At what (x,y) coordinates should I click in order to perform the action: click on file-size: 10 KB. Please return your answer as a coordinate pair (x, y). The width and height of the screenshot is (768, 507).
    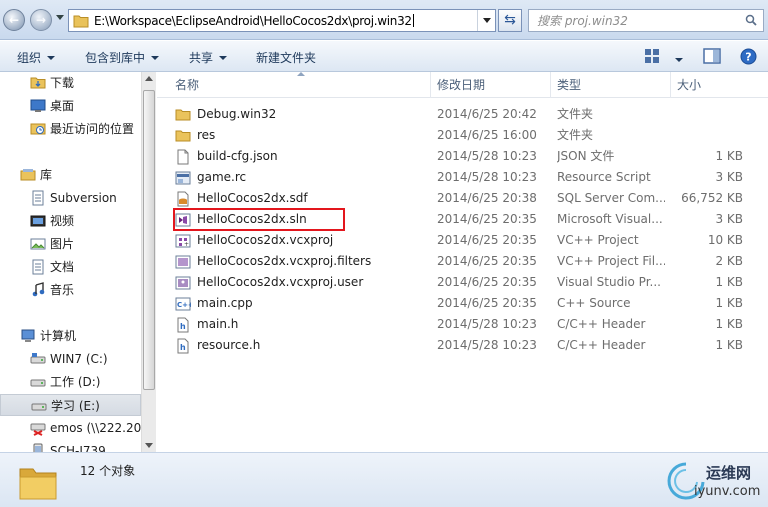
    Looking at the image, I should click on (725, 240).